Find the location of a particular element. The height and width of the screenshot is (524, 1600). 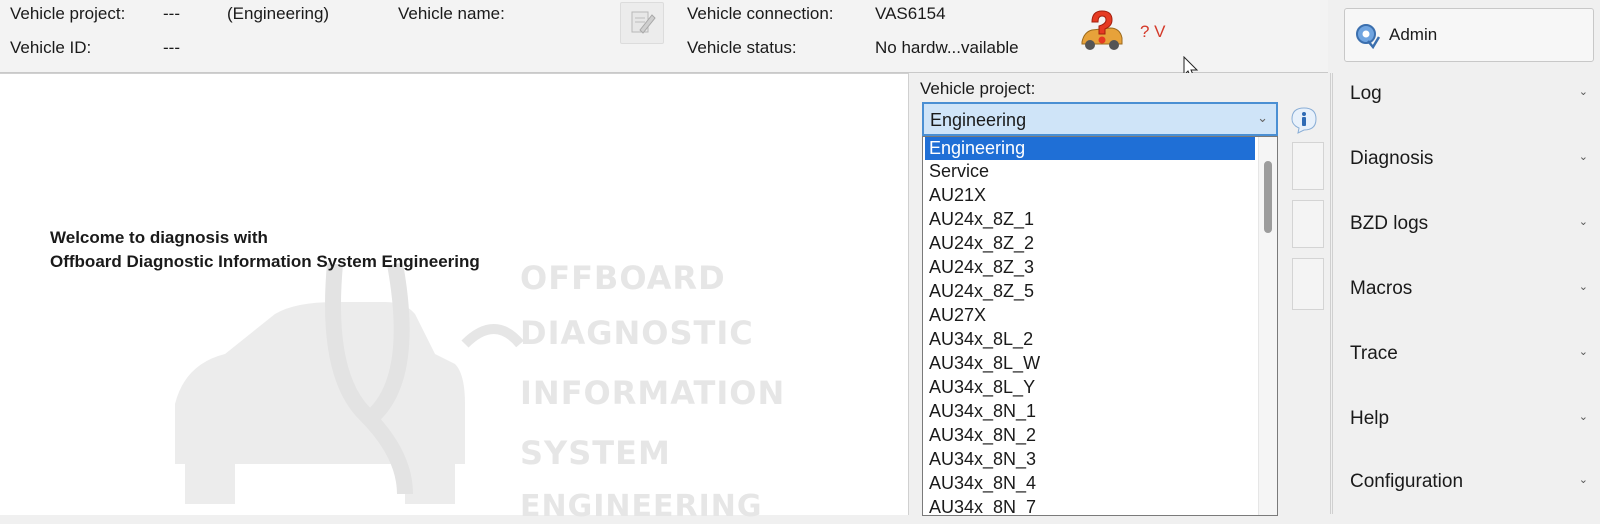

dropdown-option: AU34x_8N_2 is located at coordinates (1090, 435).